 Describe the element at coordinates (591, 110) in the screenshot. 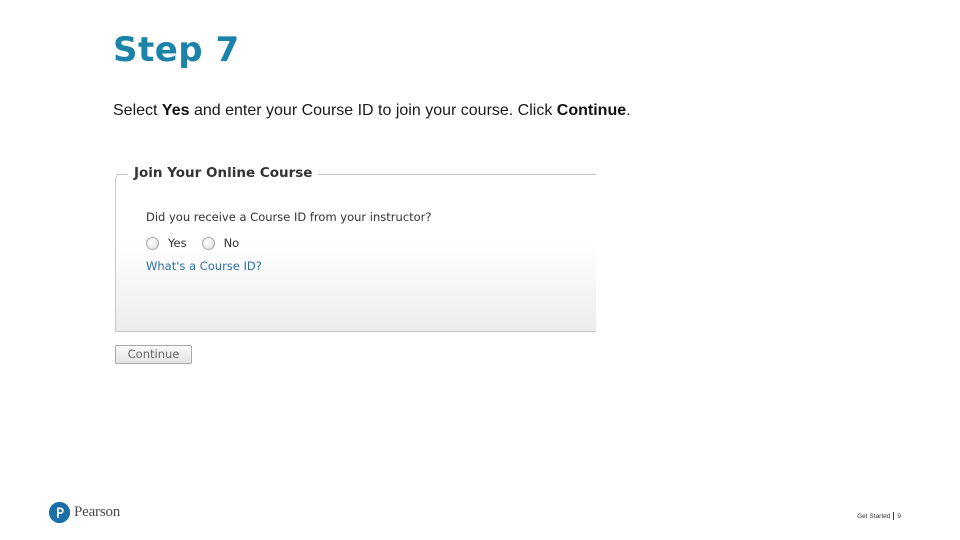

I see `instruction-continue: Continue` at that location.